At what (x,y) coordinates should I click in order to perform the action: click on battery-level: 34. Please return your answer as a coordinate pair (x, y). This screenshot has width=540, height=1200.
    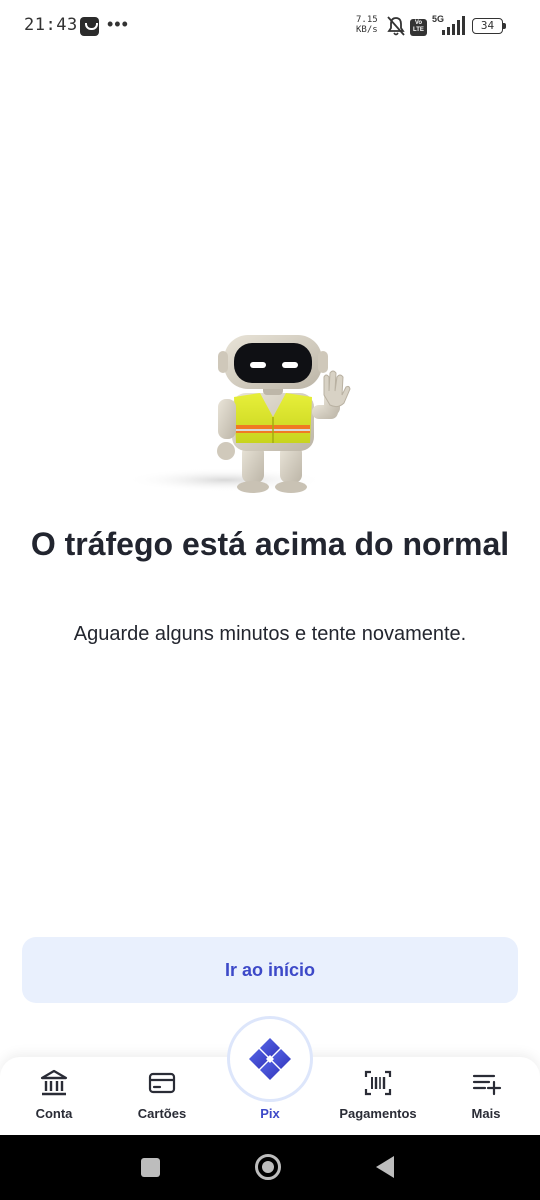
    Looking at the image, I should click on (487, 26).